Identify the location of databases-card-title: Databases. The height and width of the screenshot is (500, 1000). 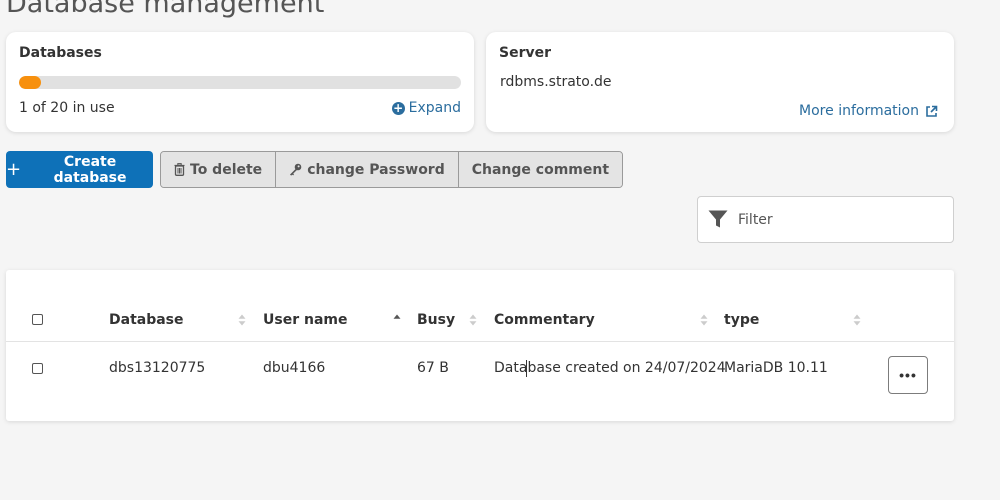
(60, 53).